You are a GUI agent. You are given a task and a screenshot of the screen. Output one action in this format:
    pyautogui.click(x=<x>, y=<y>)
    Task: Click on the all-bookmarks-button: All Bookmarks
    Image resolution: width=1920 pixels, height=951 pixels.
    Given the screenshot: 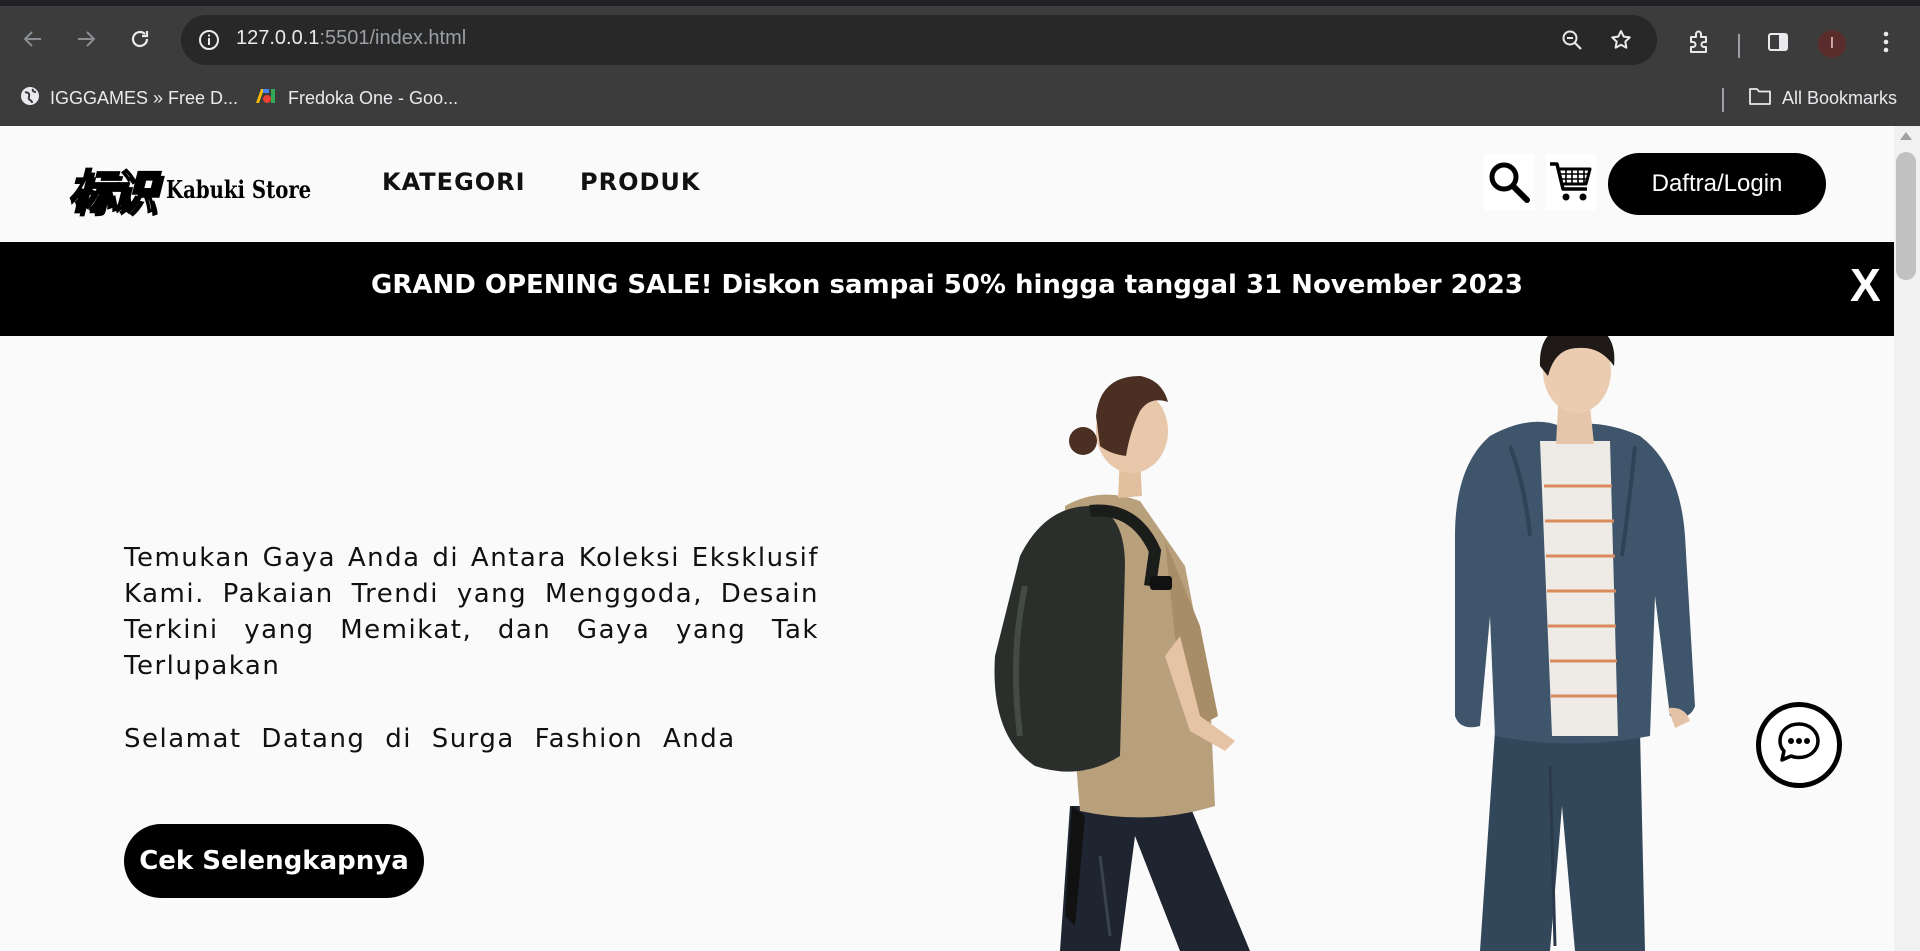 What is the action you would take?
    pyautogui.click(x=1822, y=98)
    